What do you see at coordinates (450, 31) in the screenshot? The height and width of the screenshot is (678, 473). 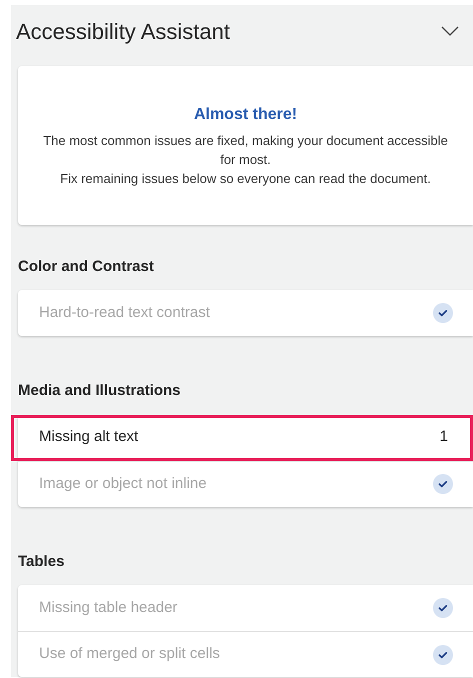 I see `chevron-down-icon` at bounding box center [450, 31].